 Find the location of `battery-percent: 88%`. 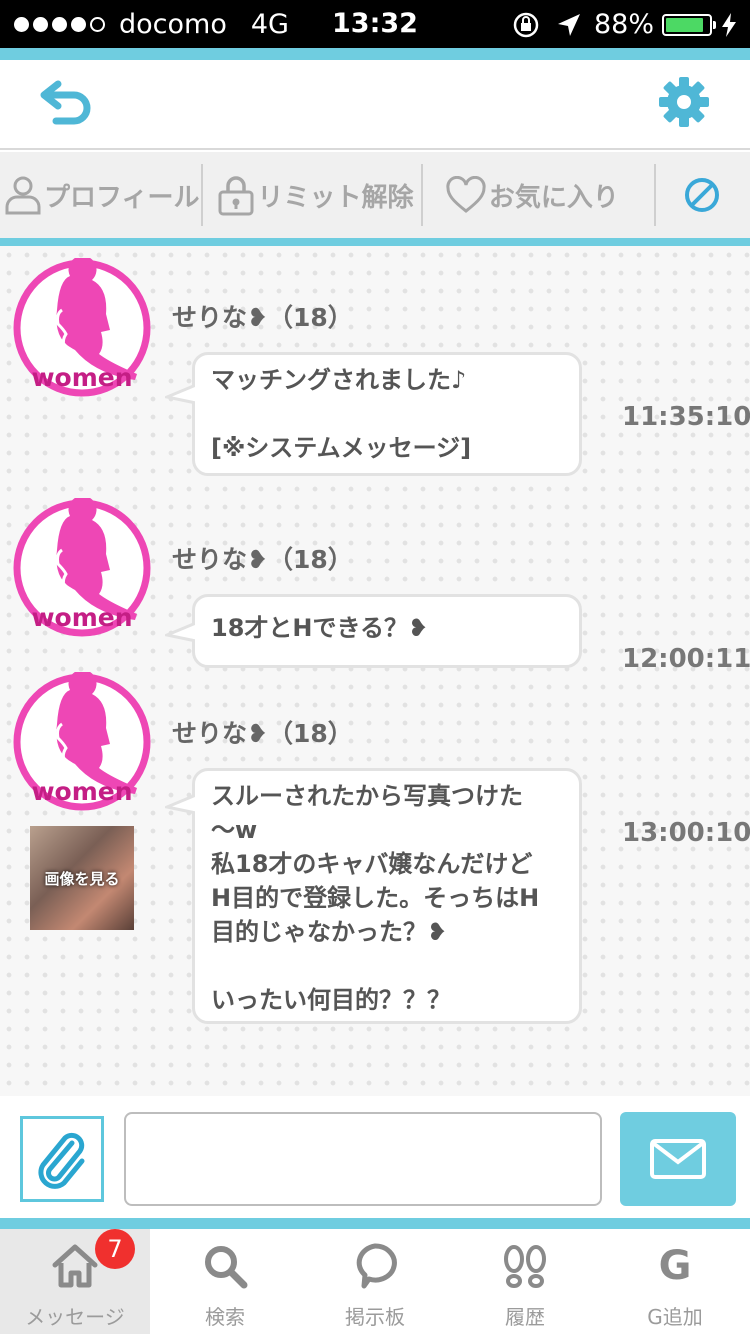

battery-percent: 88% is located at coordinates (623, 24).